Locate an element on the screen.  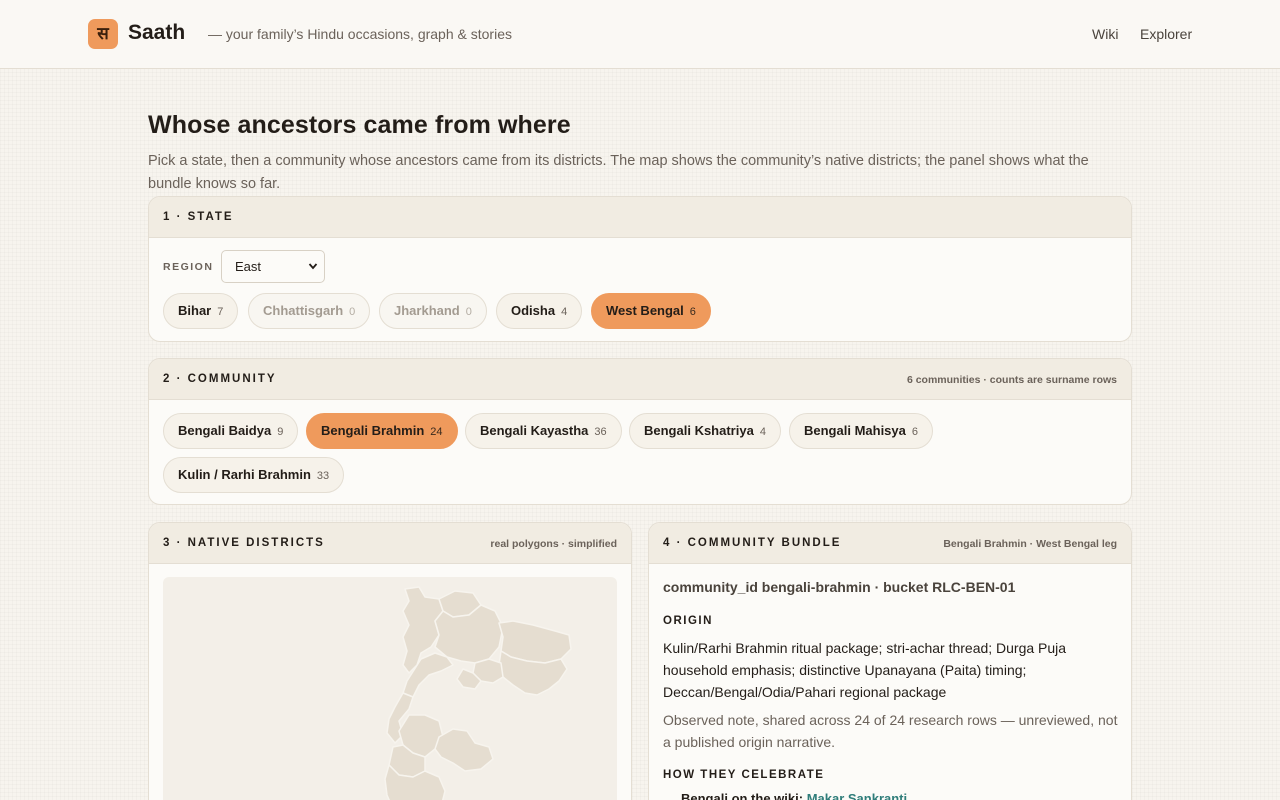
community-pill-kulin-rarhi-brahmin: Kulin / Rarhi Brahmin 33 is located at coordinates (254, 475).